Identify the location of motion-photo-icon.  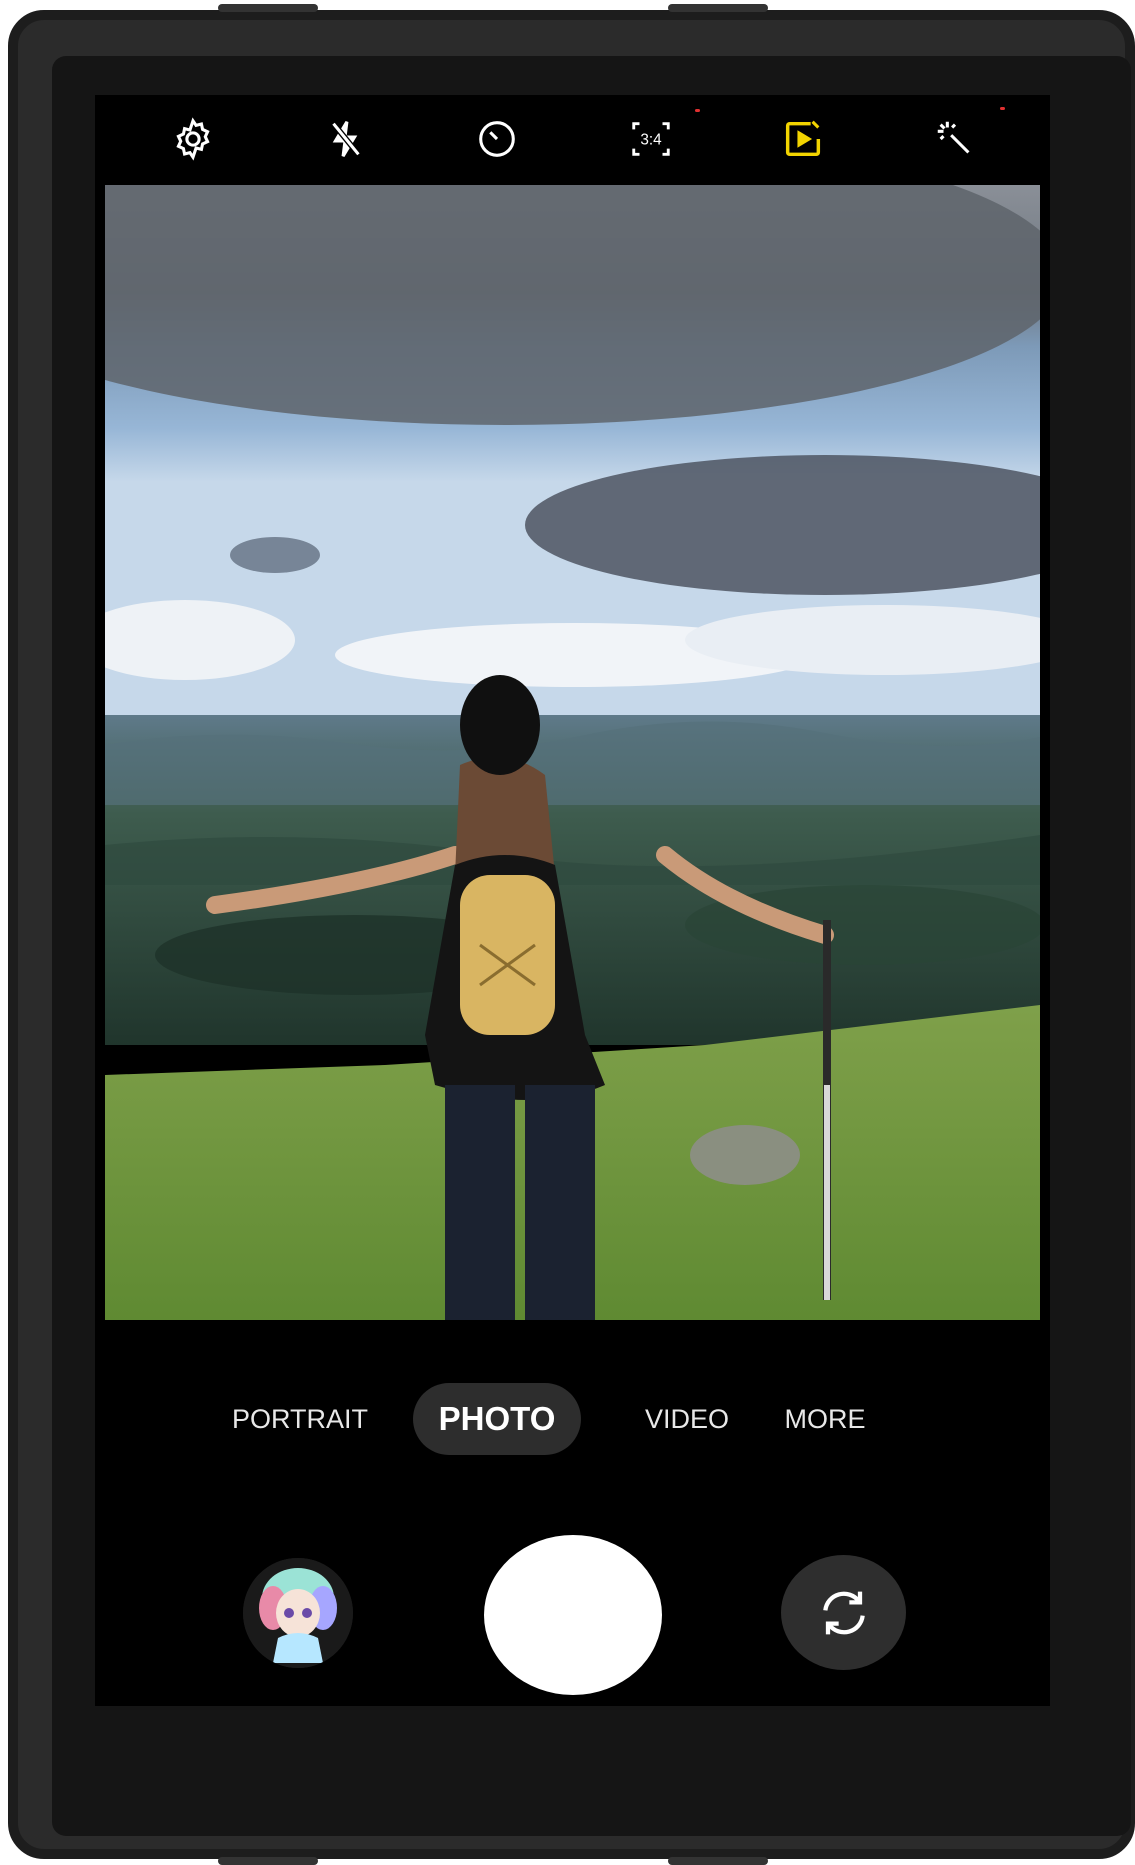
(803, 139).